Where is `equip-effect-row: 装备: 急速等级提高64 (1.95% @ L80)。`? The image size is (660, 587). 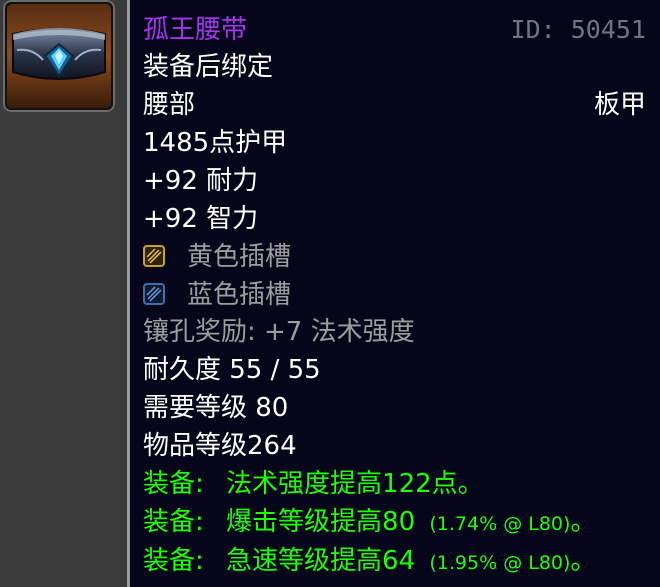 equip-effect-row: 装备: 急速等级提高64 (1.95% @ L80)。 is located at coordinates (394, 561).